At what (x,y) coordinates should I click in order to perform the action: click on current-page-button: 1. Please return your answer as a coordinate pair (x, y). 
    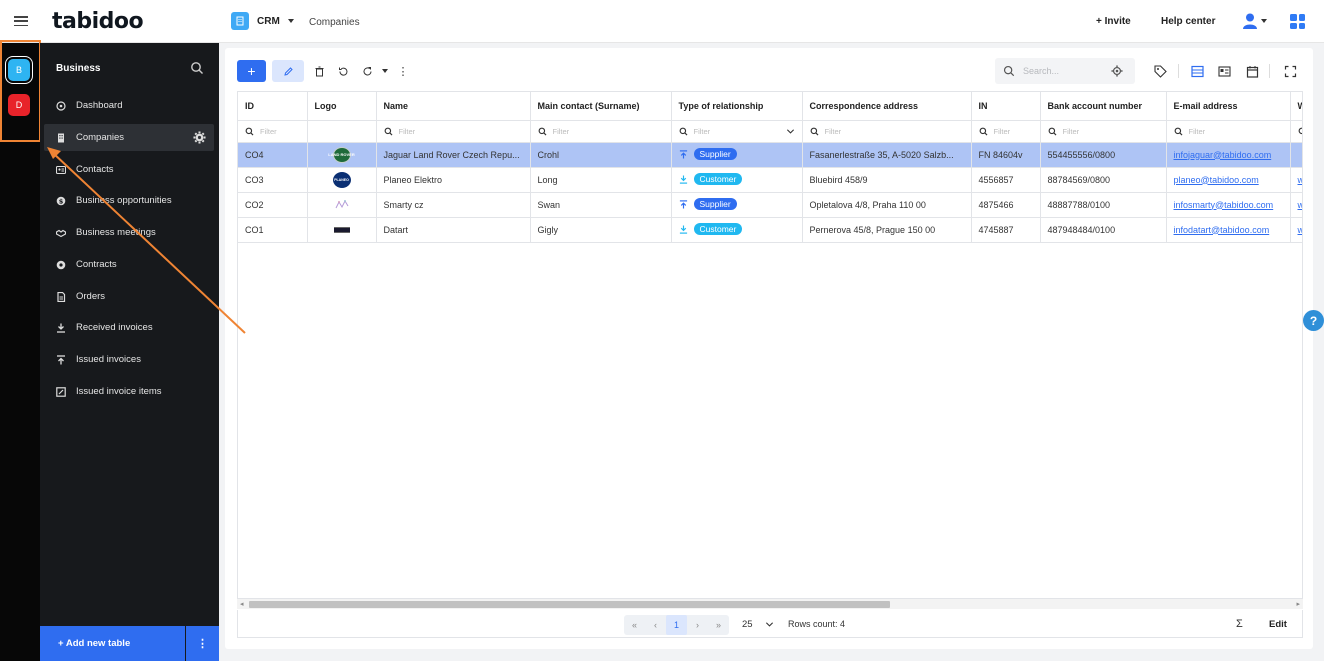
    Looking at the image, I should click on (676, 625).